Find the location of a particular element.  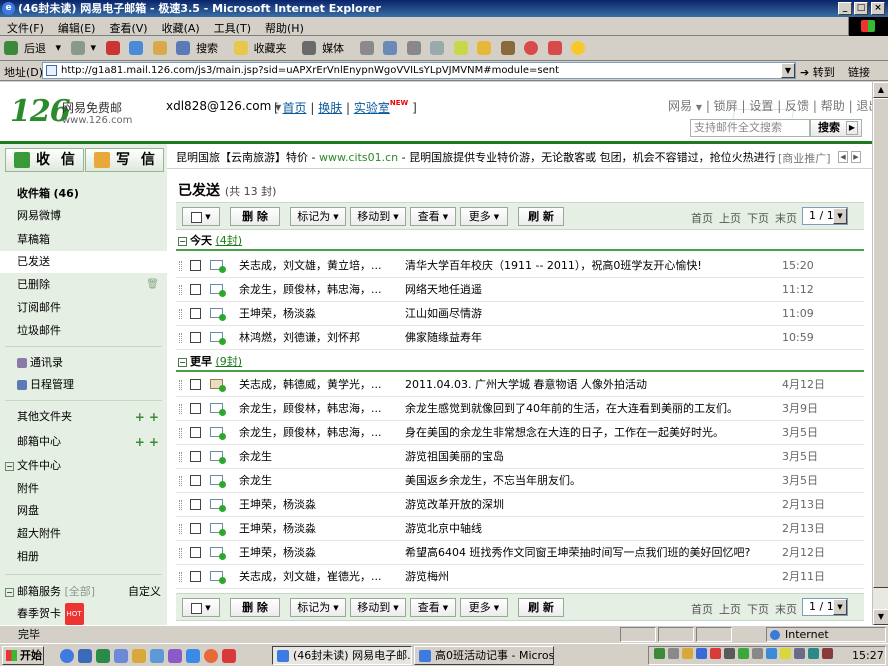

volume-icon is located at coordinates (757, 653).